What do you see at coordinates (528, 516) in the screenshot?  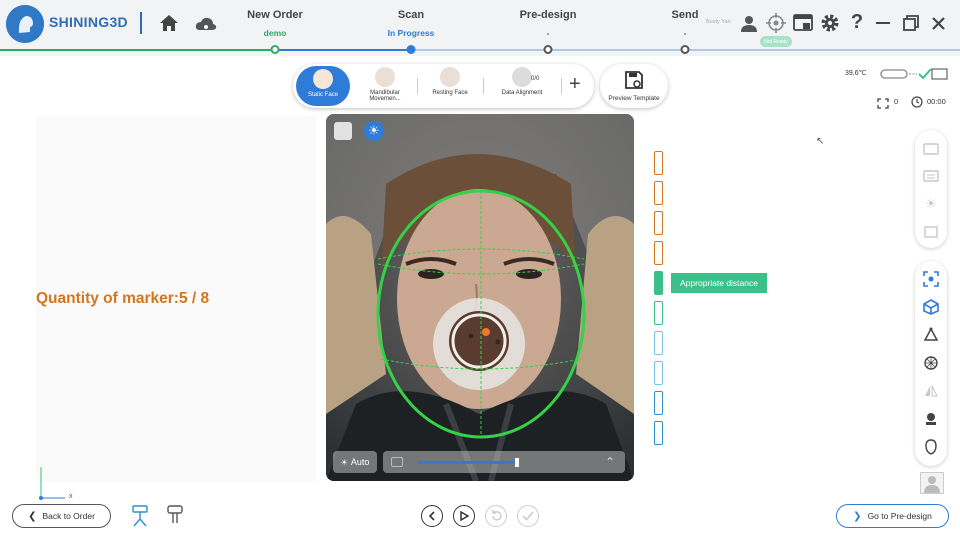 I see `confirm-button` at bounding box center [528, 516].